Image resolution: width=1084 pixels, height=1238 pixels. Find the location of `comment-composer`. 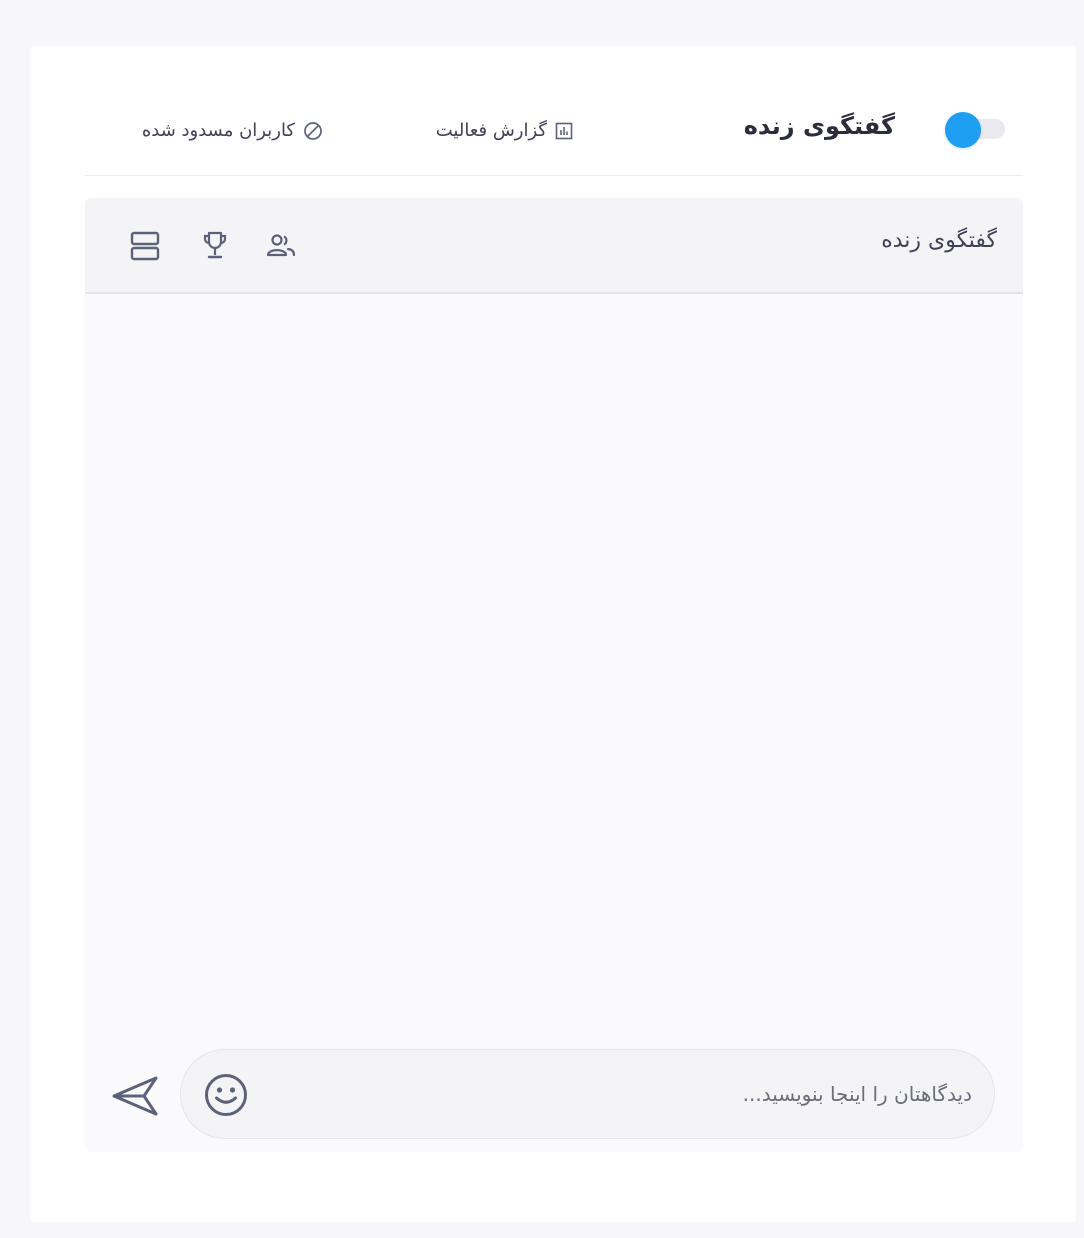

comment-composer is located at coordinates (587, 1094).